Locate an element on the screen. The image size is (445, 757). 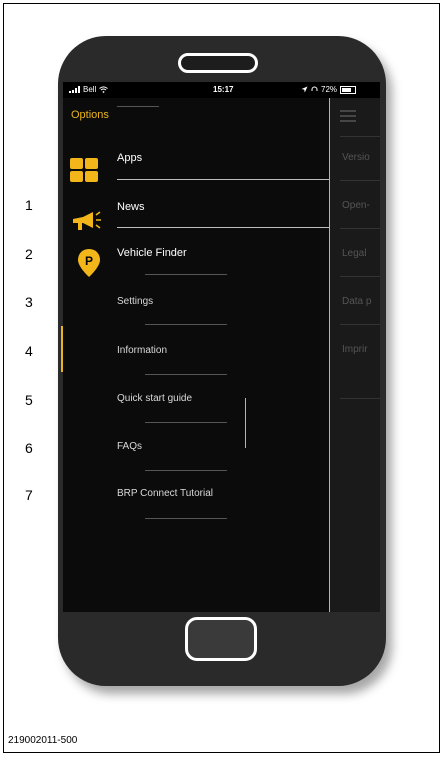
information-panel: Versio Open- Legal Data p Imprir is located at coordinates (354, 355).